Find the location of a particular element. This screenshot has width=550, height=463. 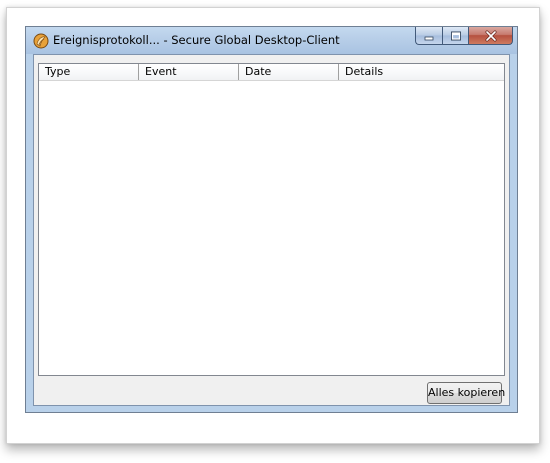

column-header-type: Type is located at coordinates (89, 72).